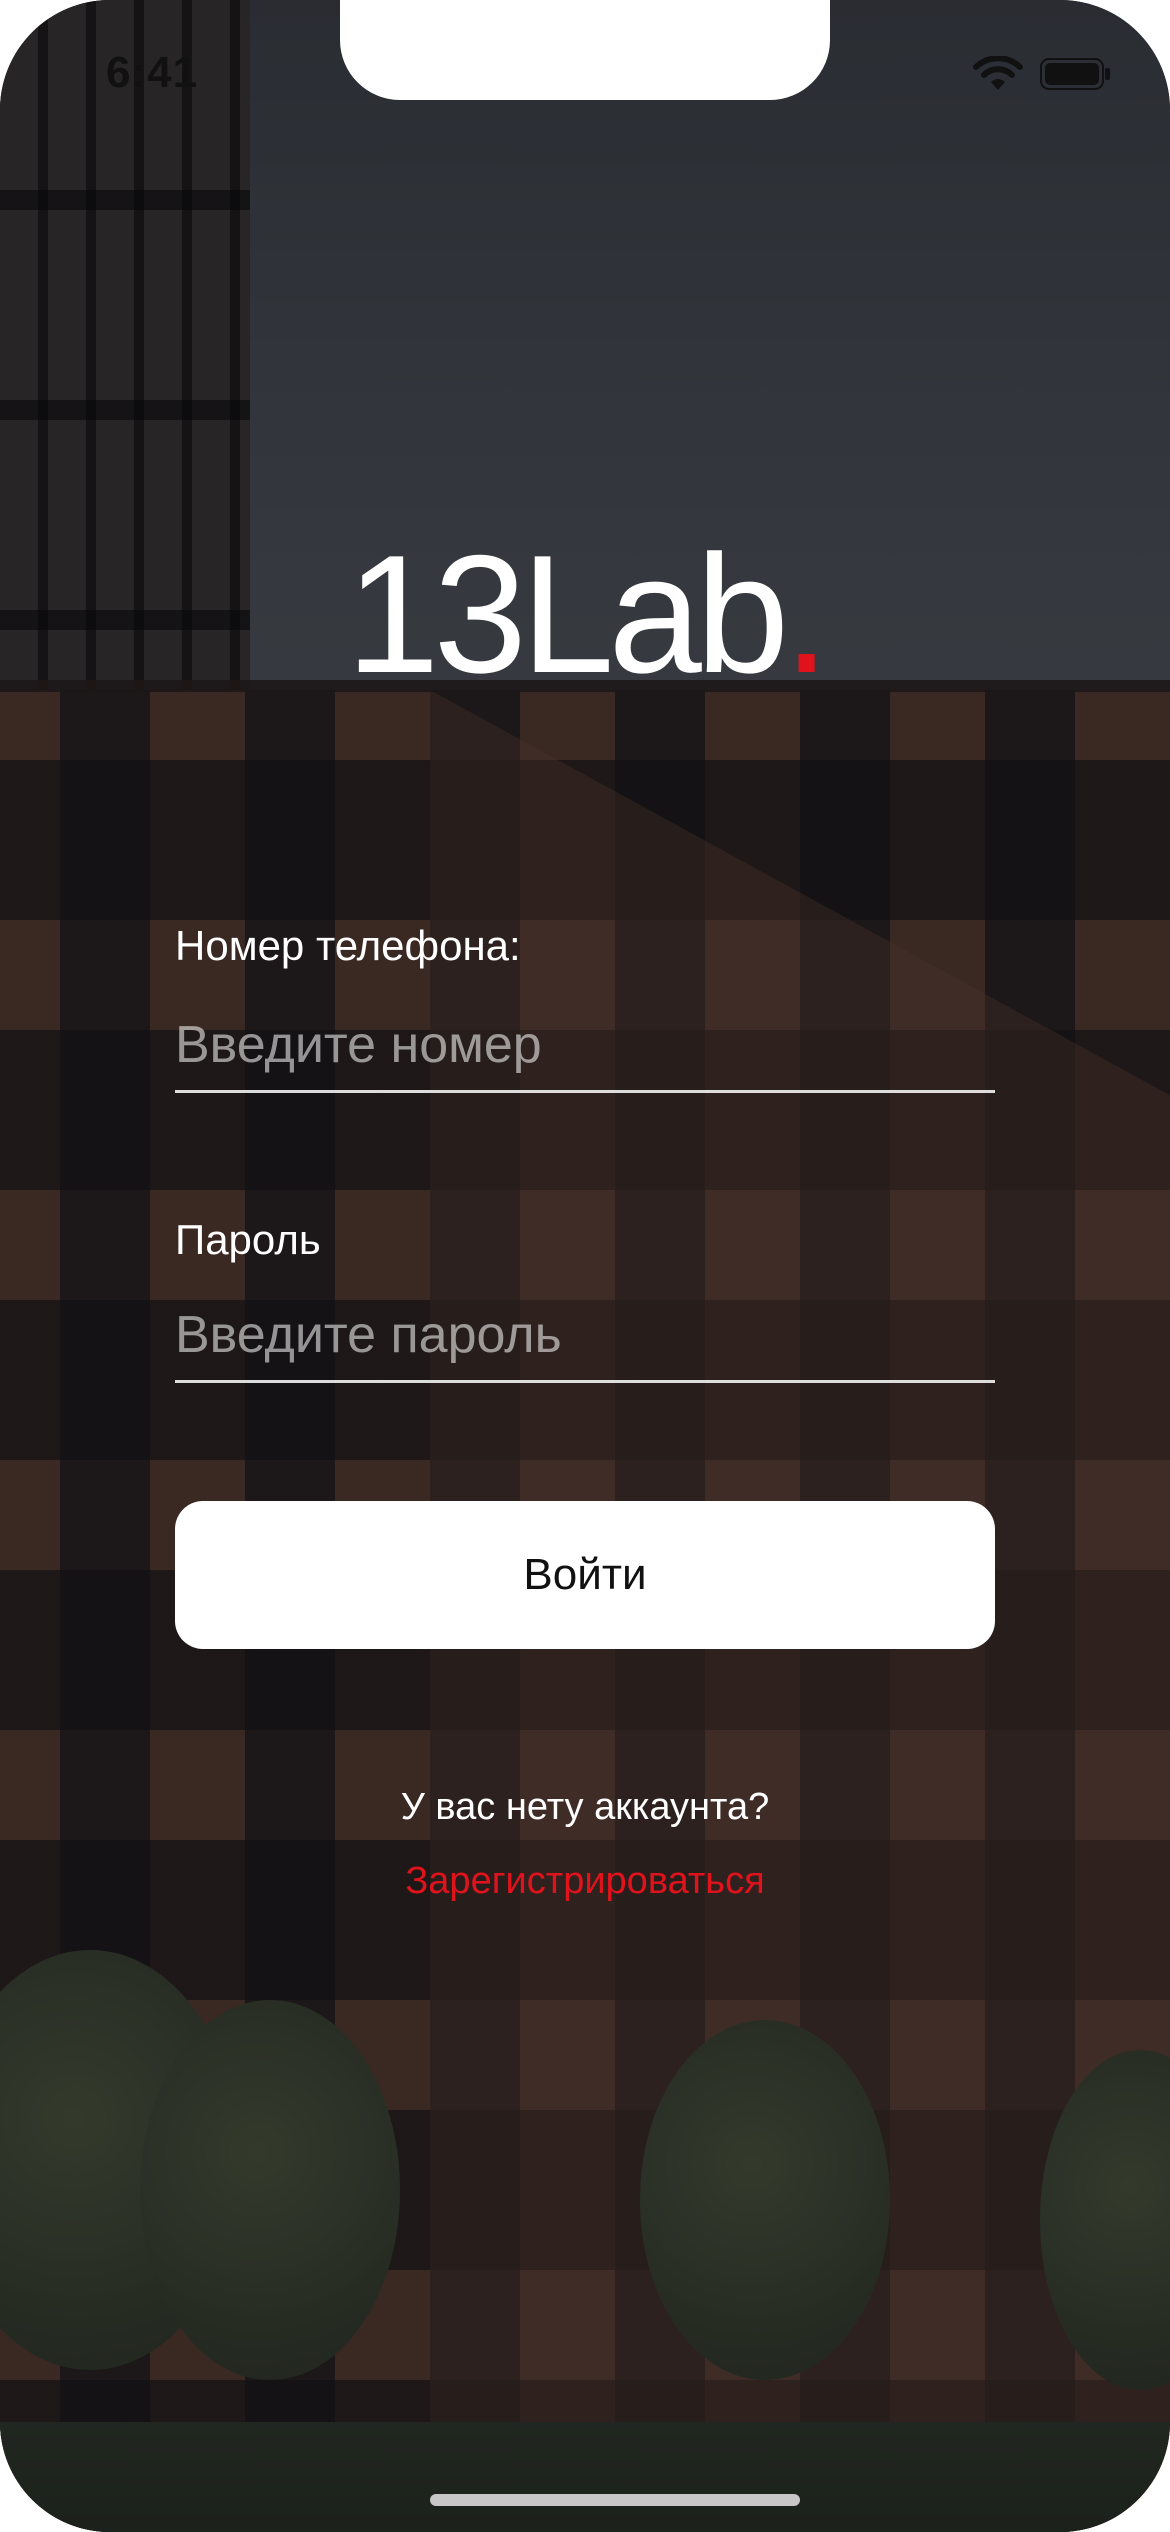 Image resolution: width=1170 pixels, height=2532 pixels. Describe the element at coordinates (585, 1575) in the screenshot. I see `login-button: Войти` at that location.